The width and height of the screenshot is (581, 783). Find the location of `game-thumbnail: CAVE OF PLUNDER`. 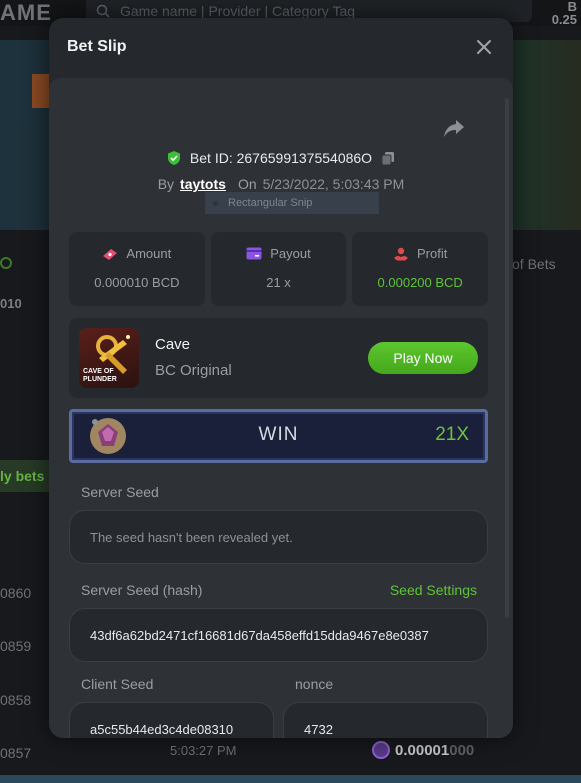

game-thumbnail: CAVE OF PLUNDER is located at coordinates (109, 358).